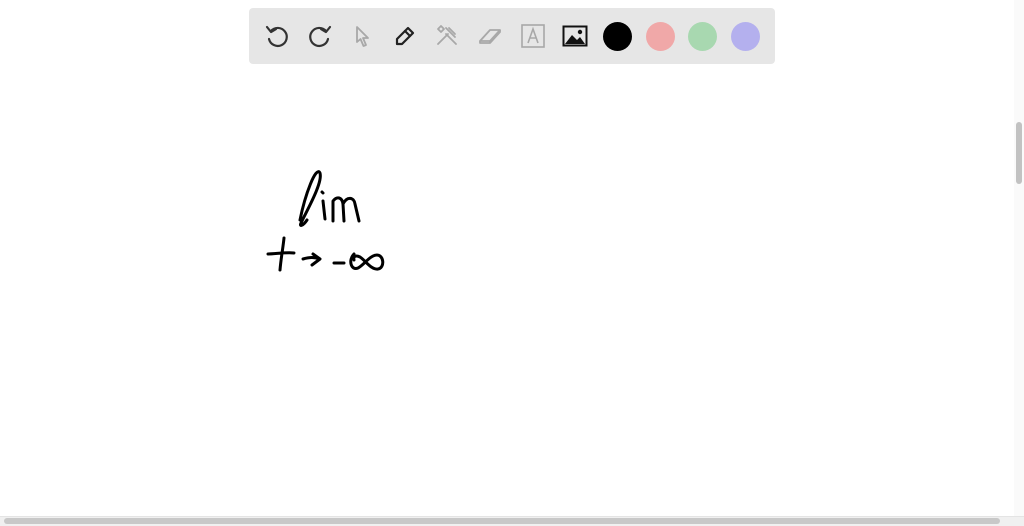 Image resolution: width=1024 pixels, height=526 pixels. I want to click on eraser-icon, so click(490, 36).